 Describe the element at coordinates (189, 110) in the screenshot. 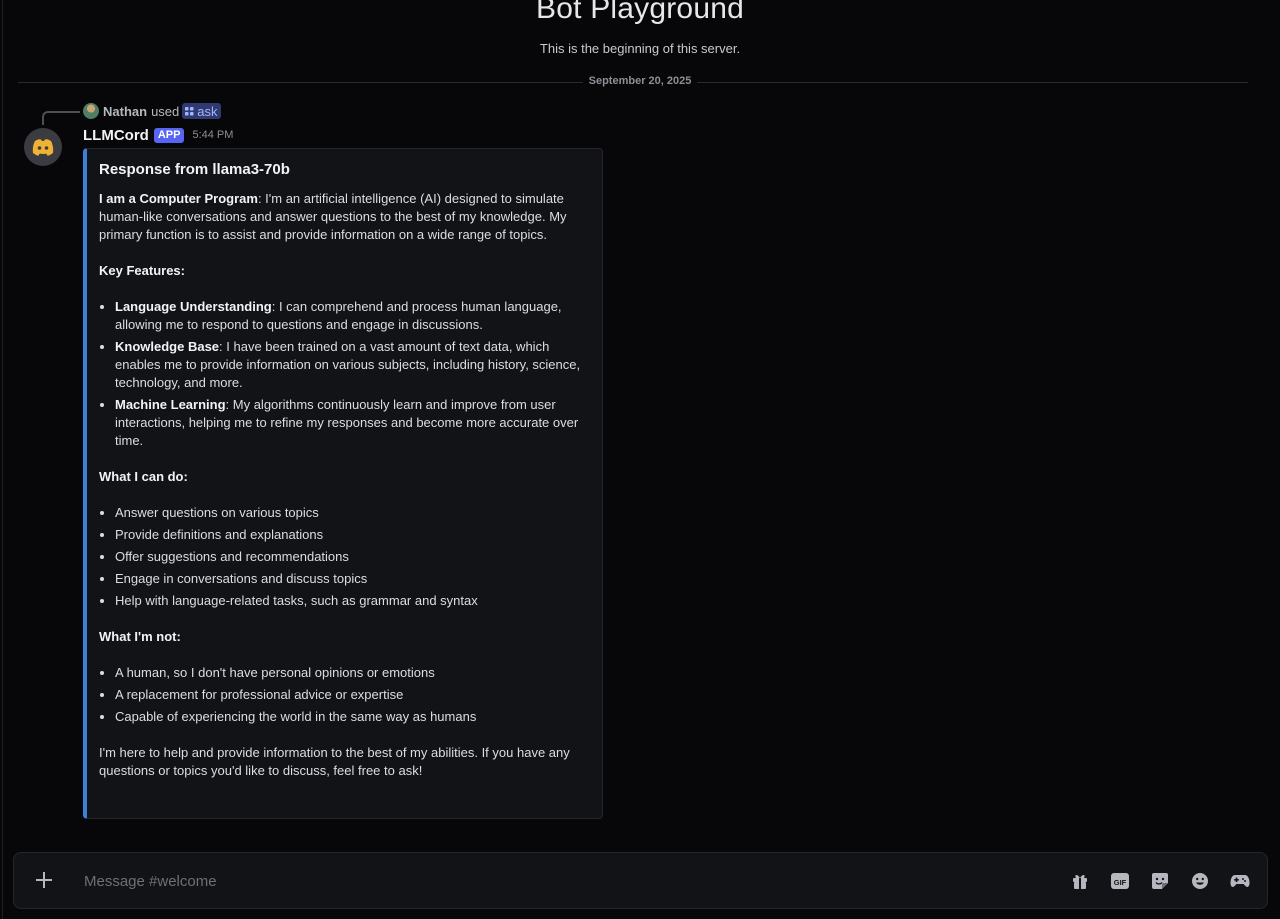

I see `slash-command-icon` at that location.